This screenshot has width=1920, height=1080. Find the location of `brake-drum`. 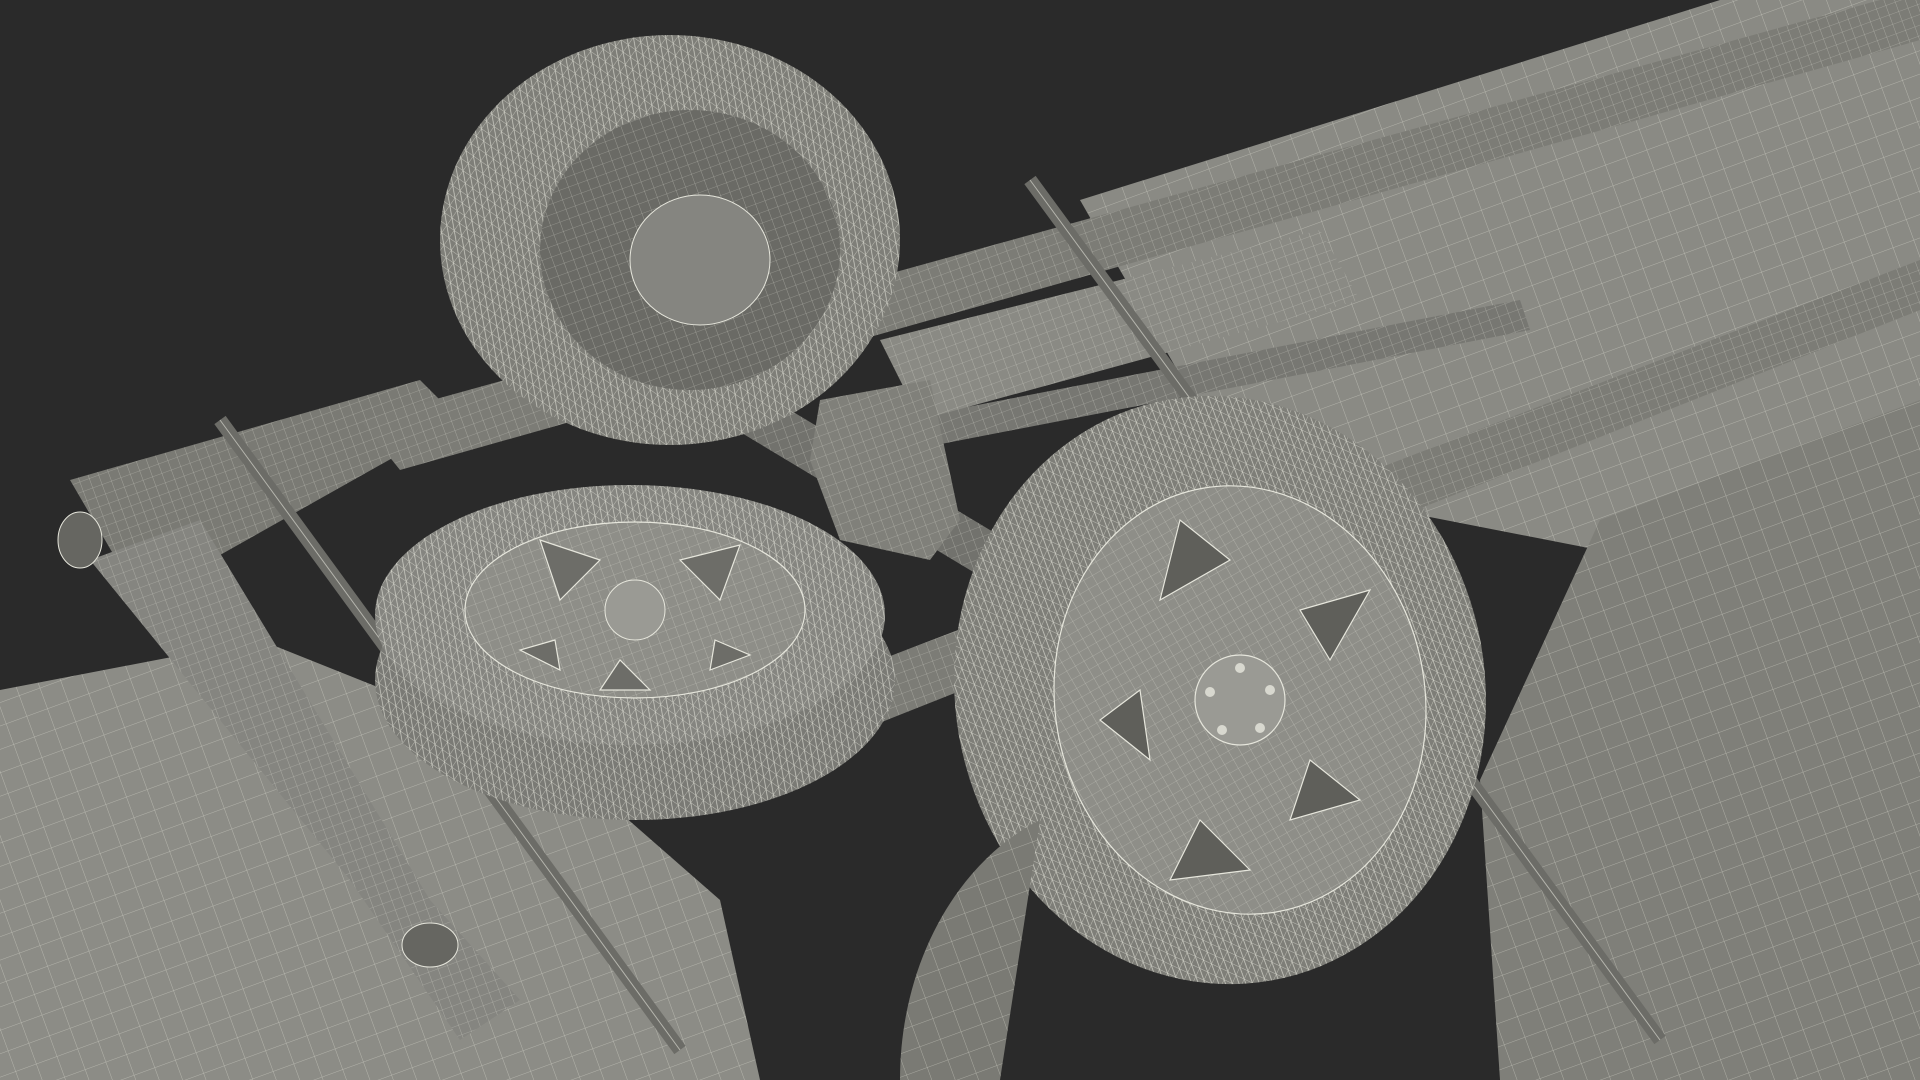

brake-drum is located at coordinates (700, 260).